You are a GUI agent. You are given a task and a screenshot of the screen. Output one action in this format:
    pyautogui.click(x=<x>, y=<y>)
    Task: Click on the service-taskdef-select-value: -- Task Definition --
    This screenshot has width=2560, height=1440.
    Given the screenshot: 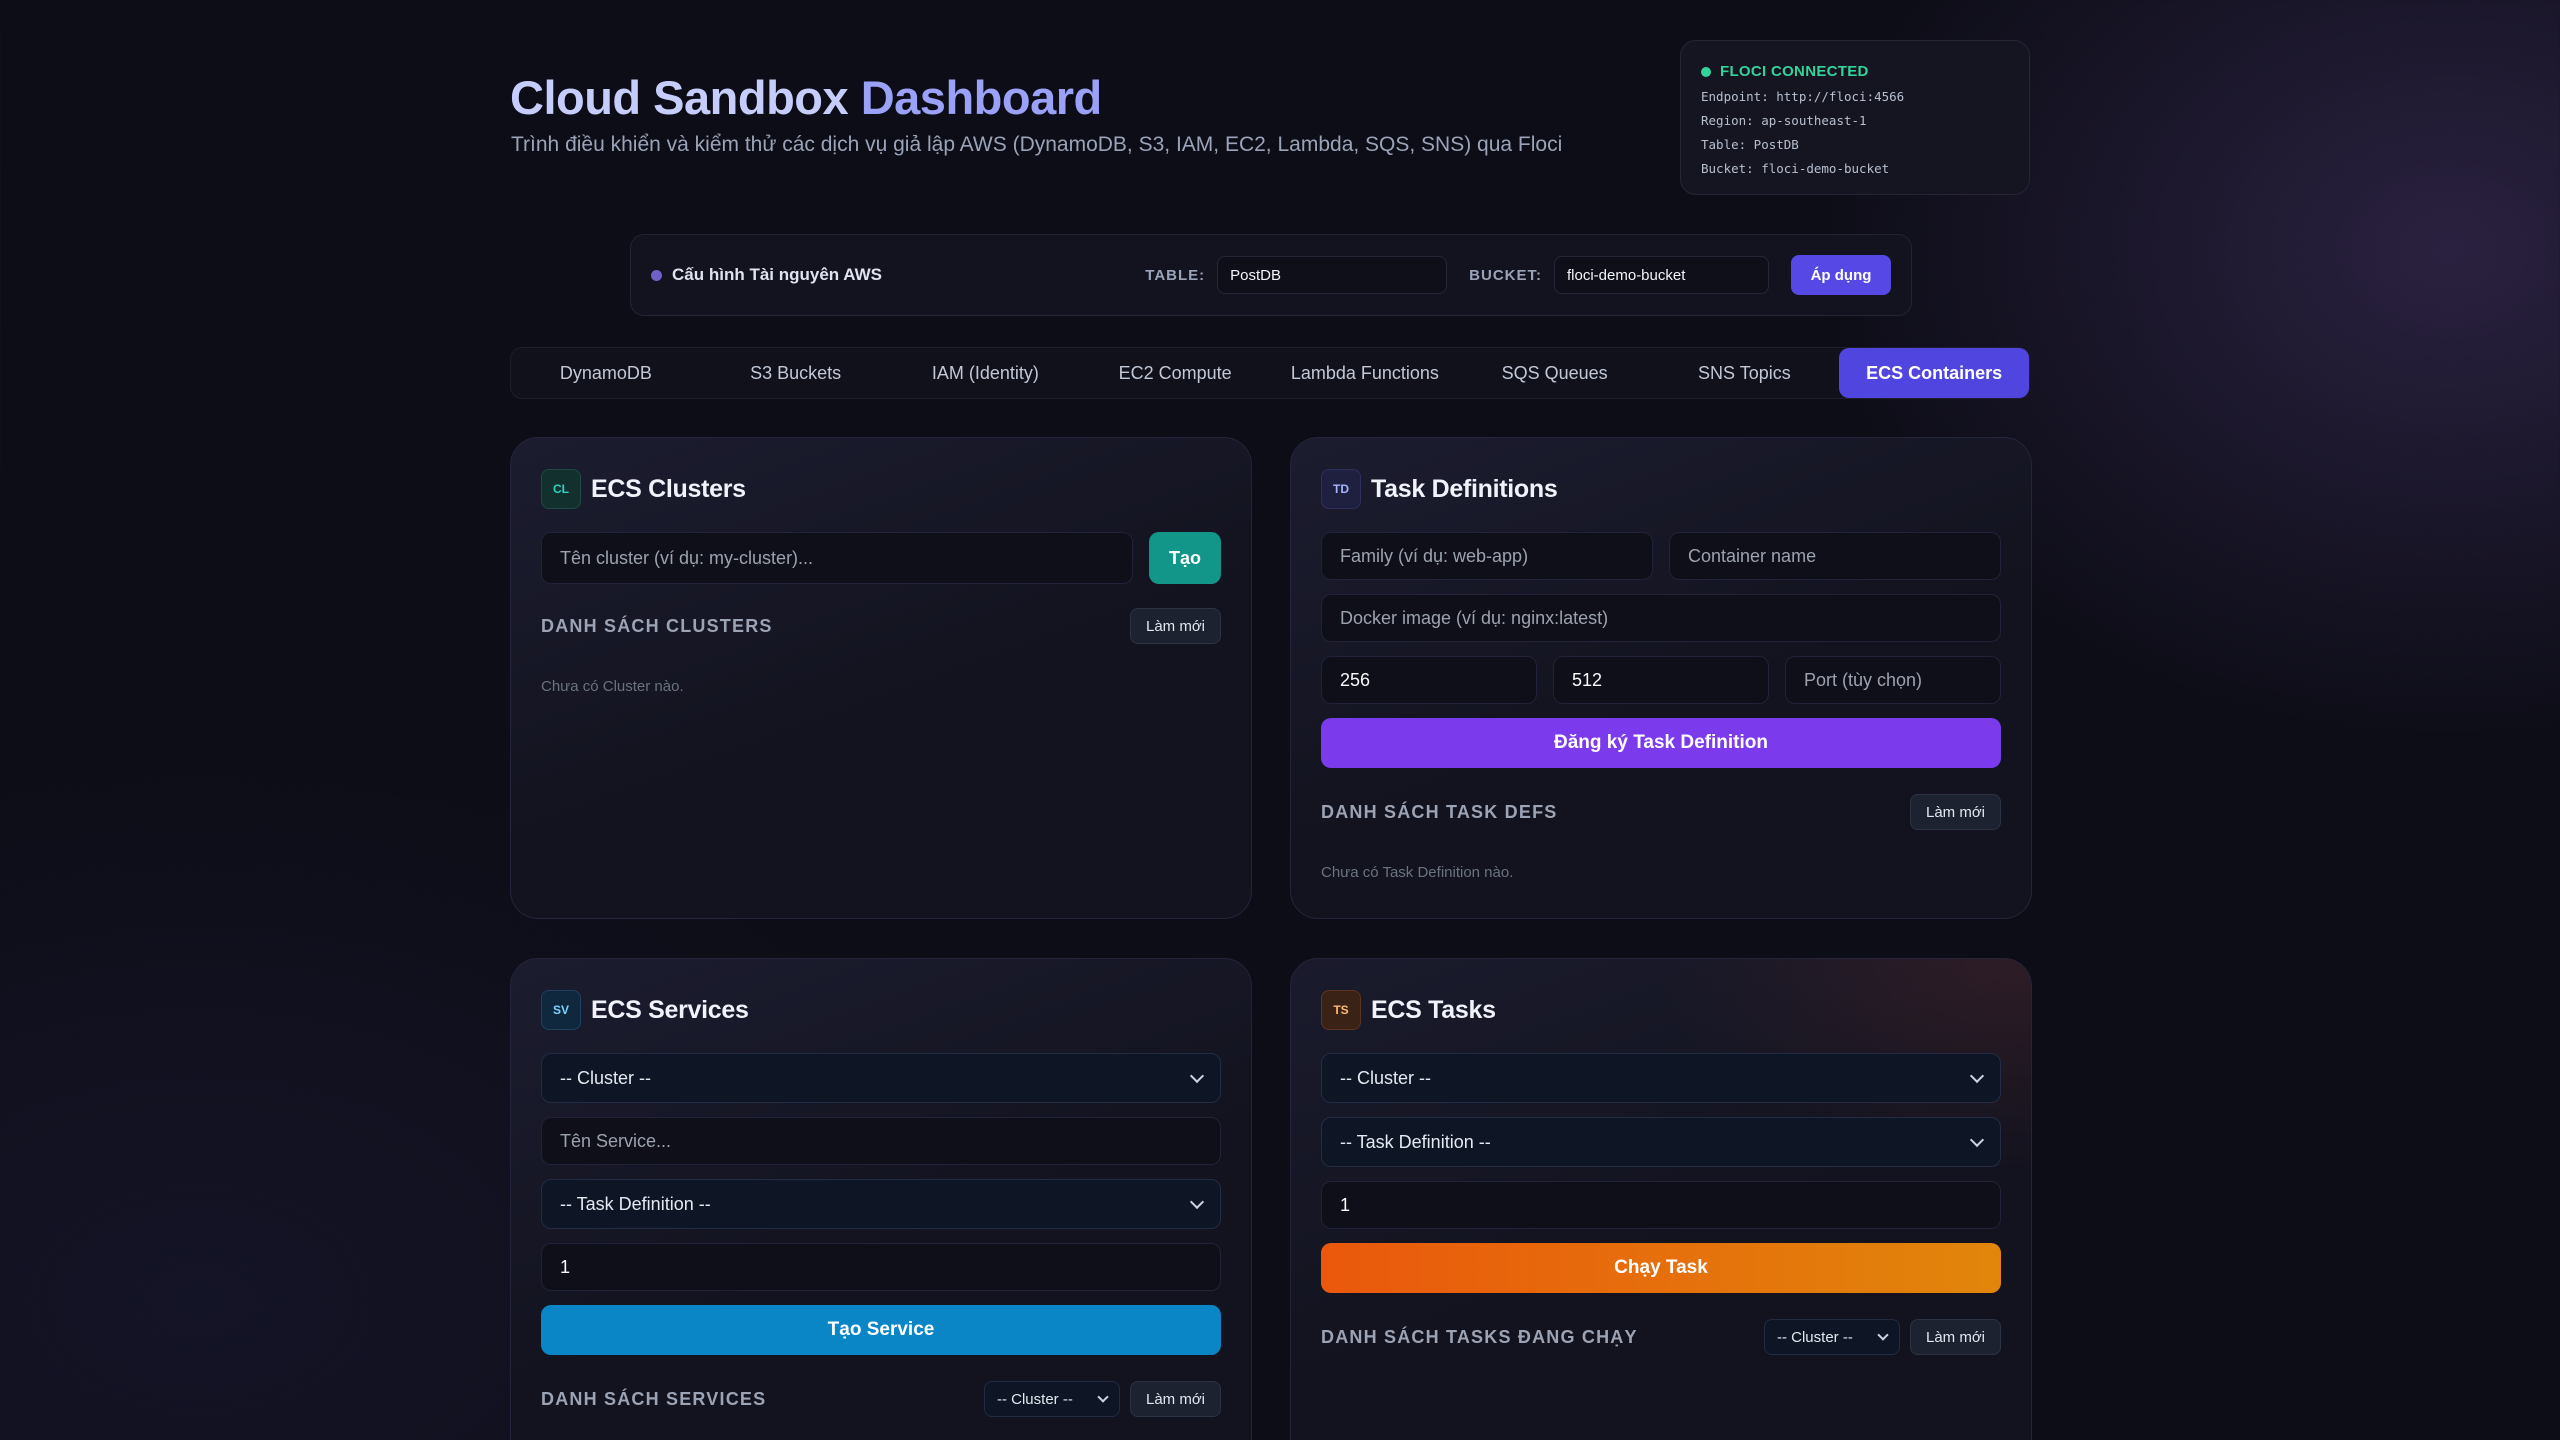 What is the action you would take?
    pyautogui.click(x=635, y=1203)
    